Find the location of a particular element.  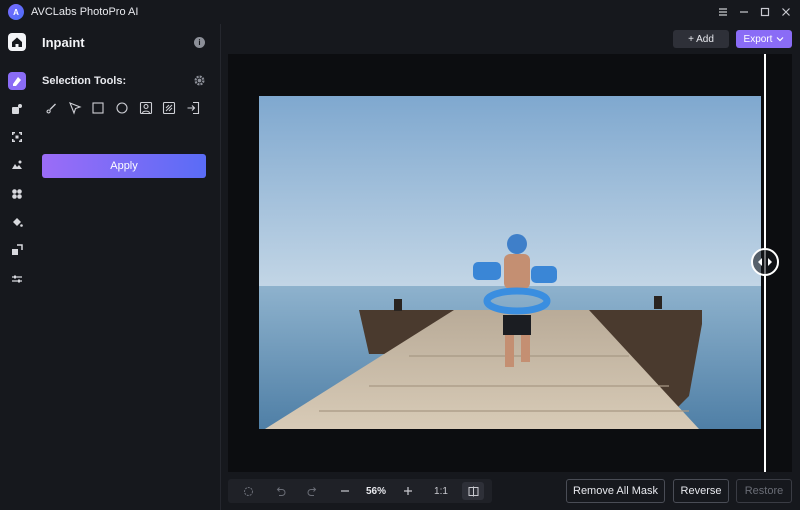

rectangle-tool-icon is located at coordinates (98, 108).